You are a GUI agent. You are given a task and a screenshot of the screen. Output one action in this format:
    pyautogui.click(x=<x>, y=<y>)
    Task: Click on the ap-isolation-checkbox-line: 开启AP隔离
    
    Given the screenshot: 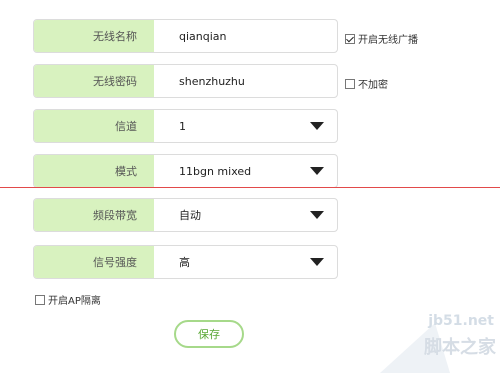 What is the action you would take?
    pyautogui.click(x=68, y=299)
    